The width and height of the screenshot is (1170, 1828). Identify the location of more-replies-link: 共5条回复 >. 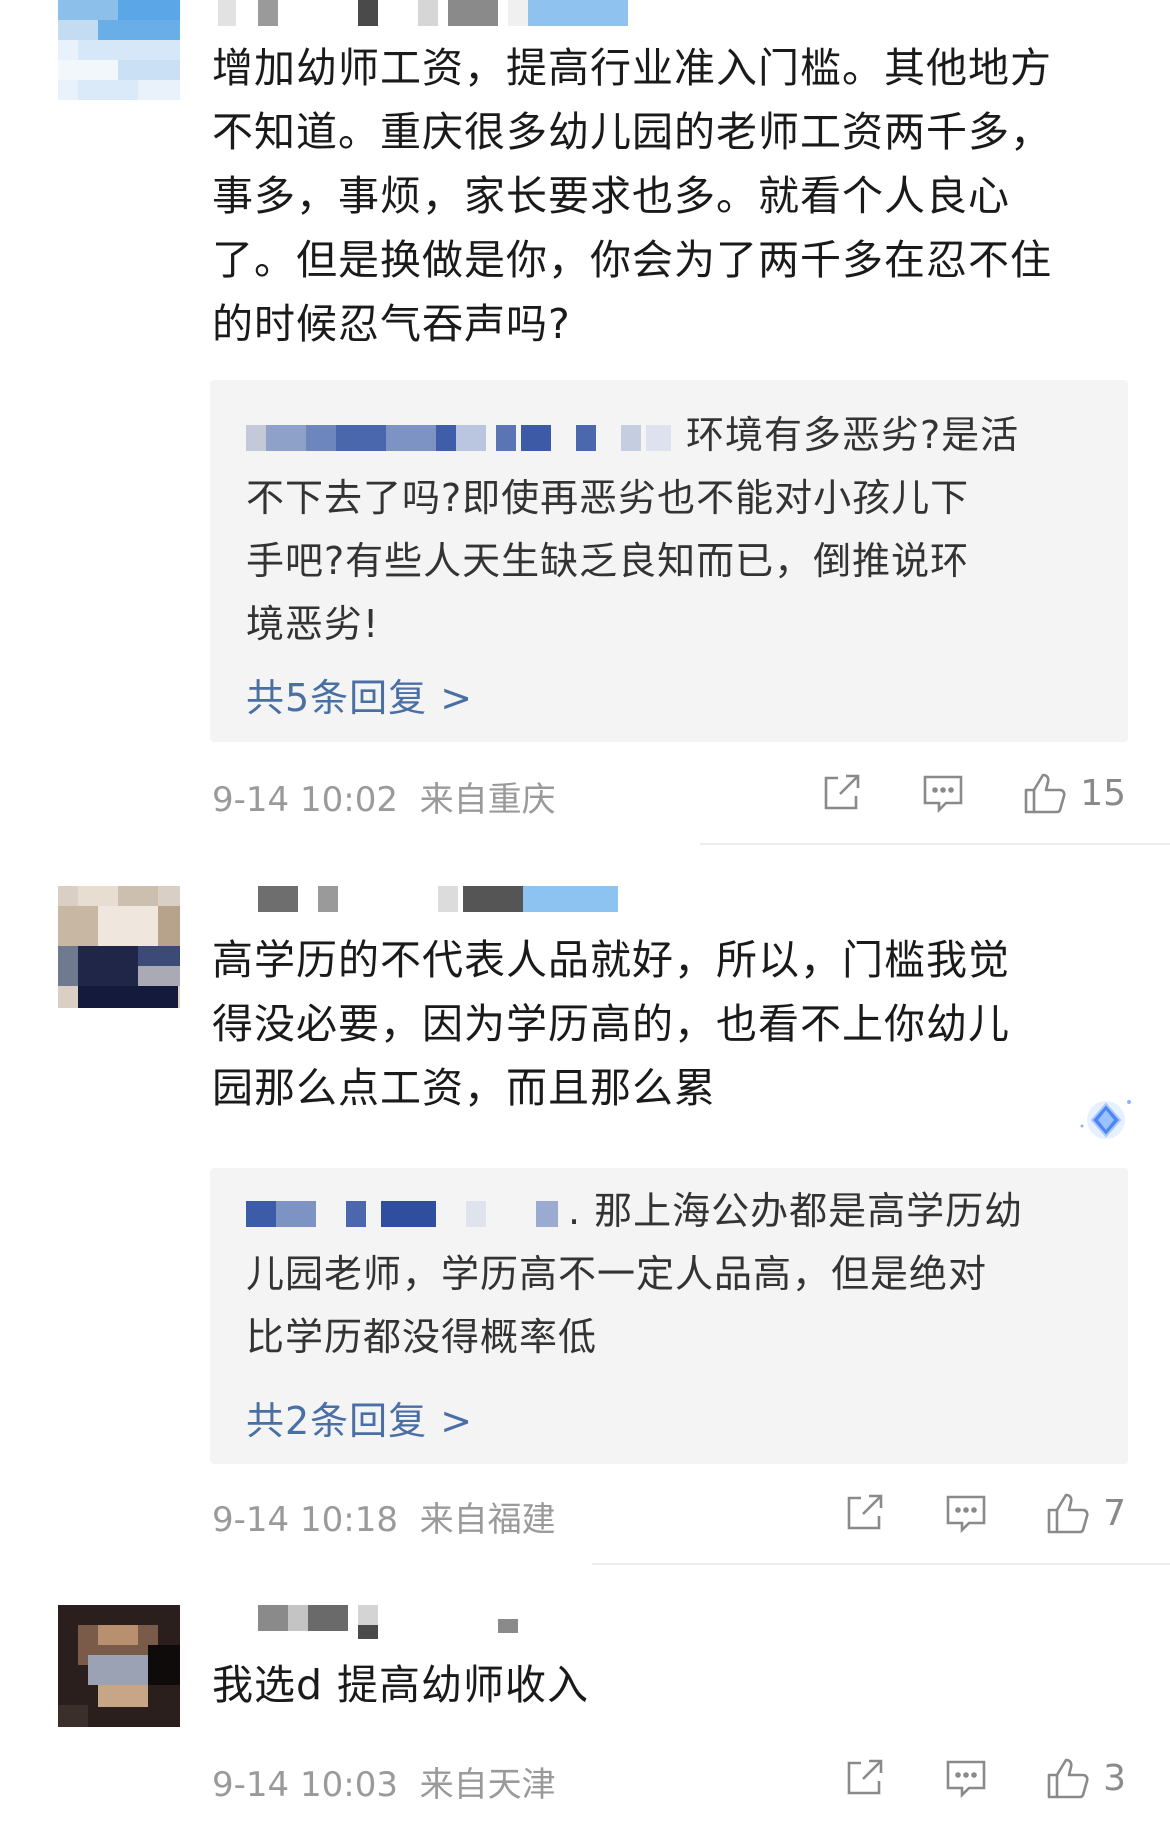
(359, 694).